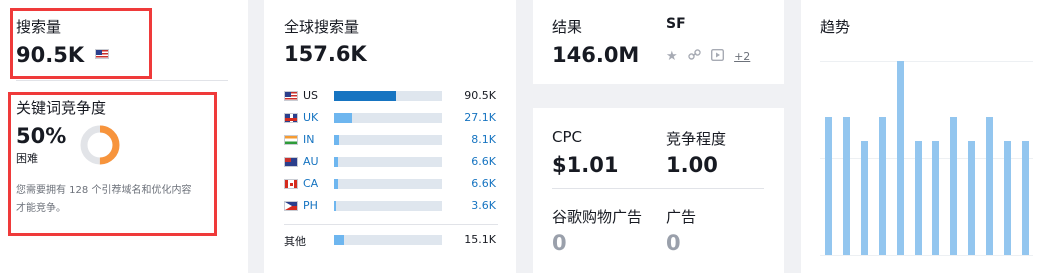 The height and width of the screenshot is (273, 1043). What do you see at coordinates (310, 183) in the screenshot?
I see `country-code: CA` at bounding box center [310, 183].